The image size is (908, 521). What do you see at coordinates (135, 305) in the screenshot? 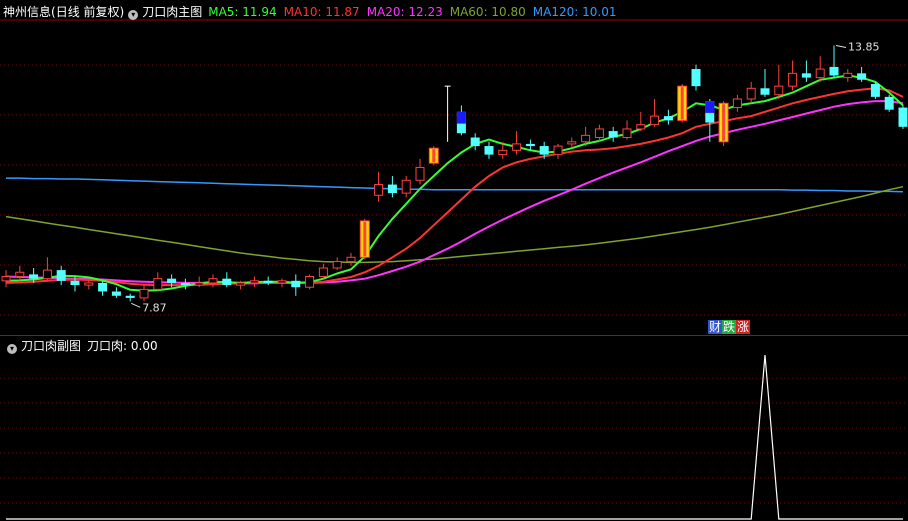
I see `low-marker-line` at bounding box center [135, 305].